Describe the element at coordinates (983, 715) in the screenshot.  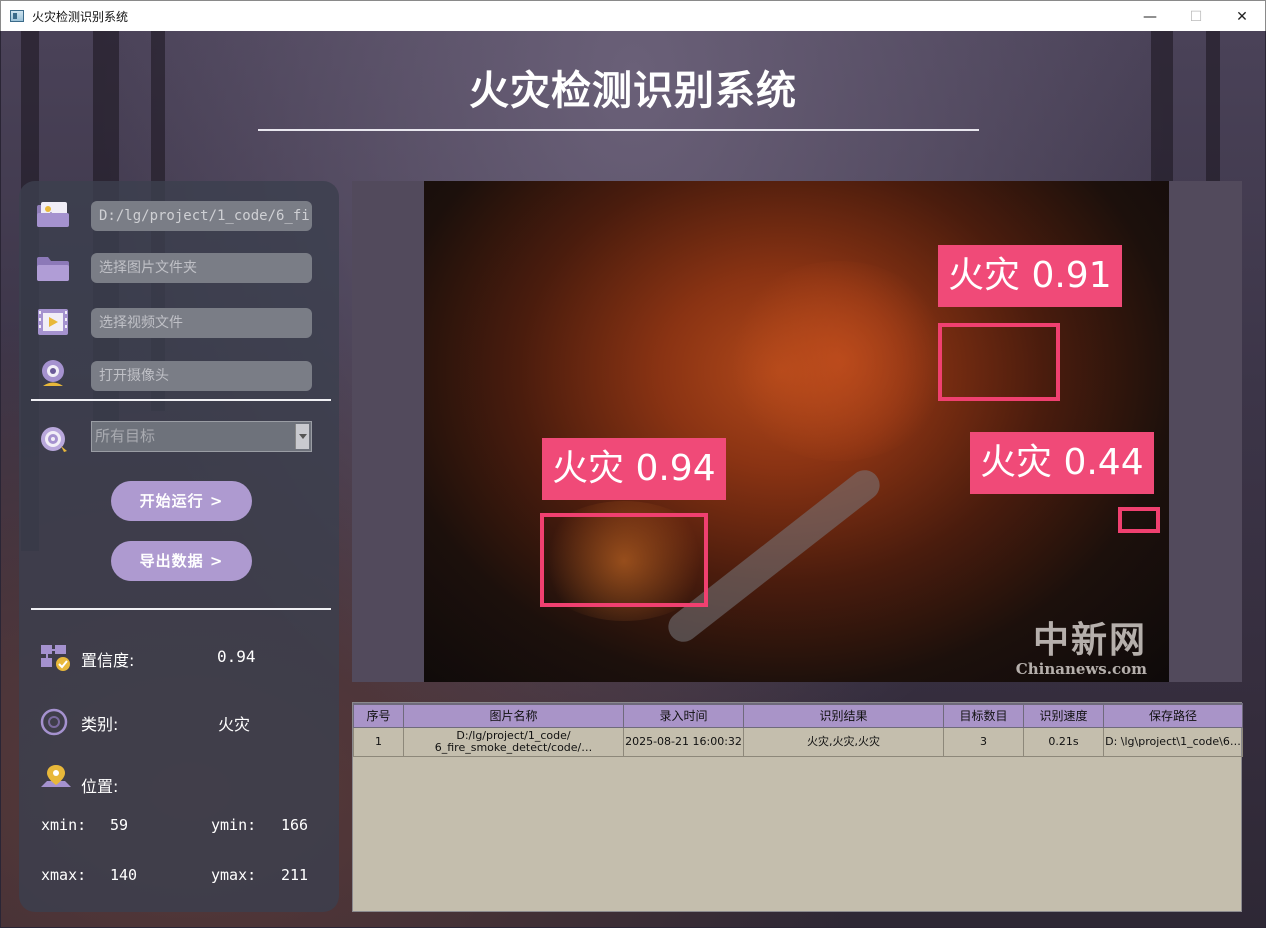
I see `column-header: 目标数目` at that location.